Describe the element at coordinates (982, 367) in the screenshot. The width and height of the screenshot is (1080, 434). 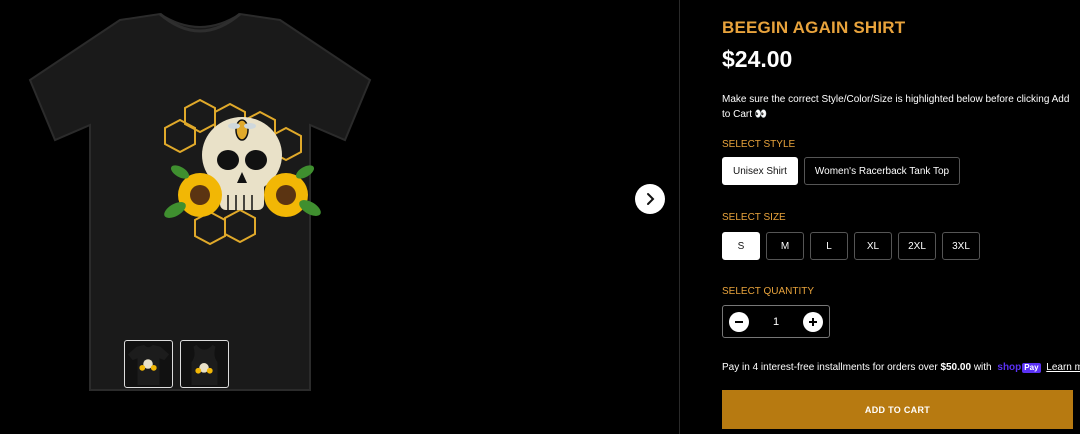
I see `installments-with: with` at that location.